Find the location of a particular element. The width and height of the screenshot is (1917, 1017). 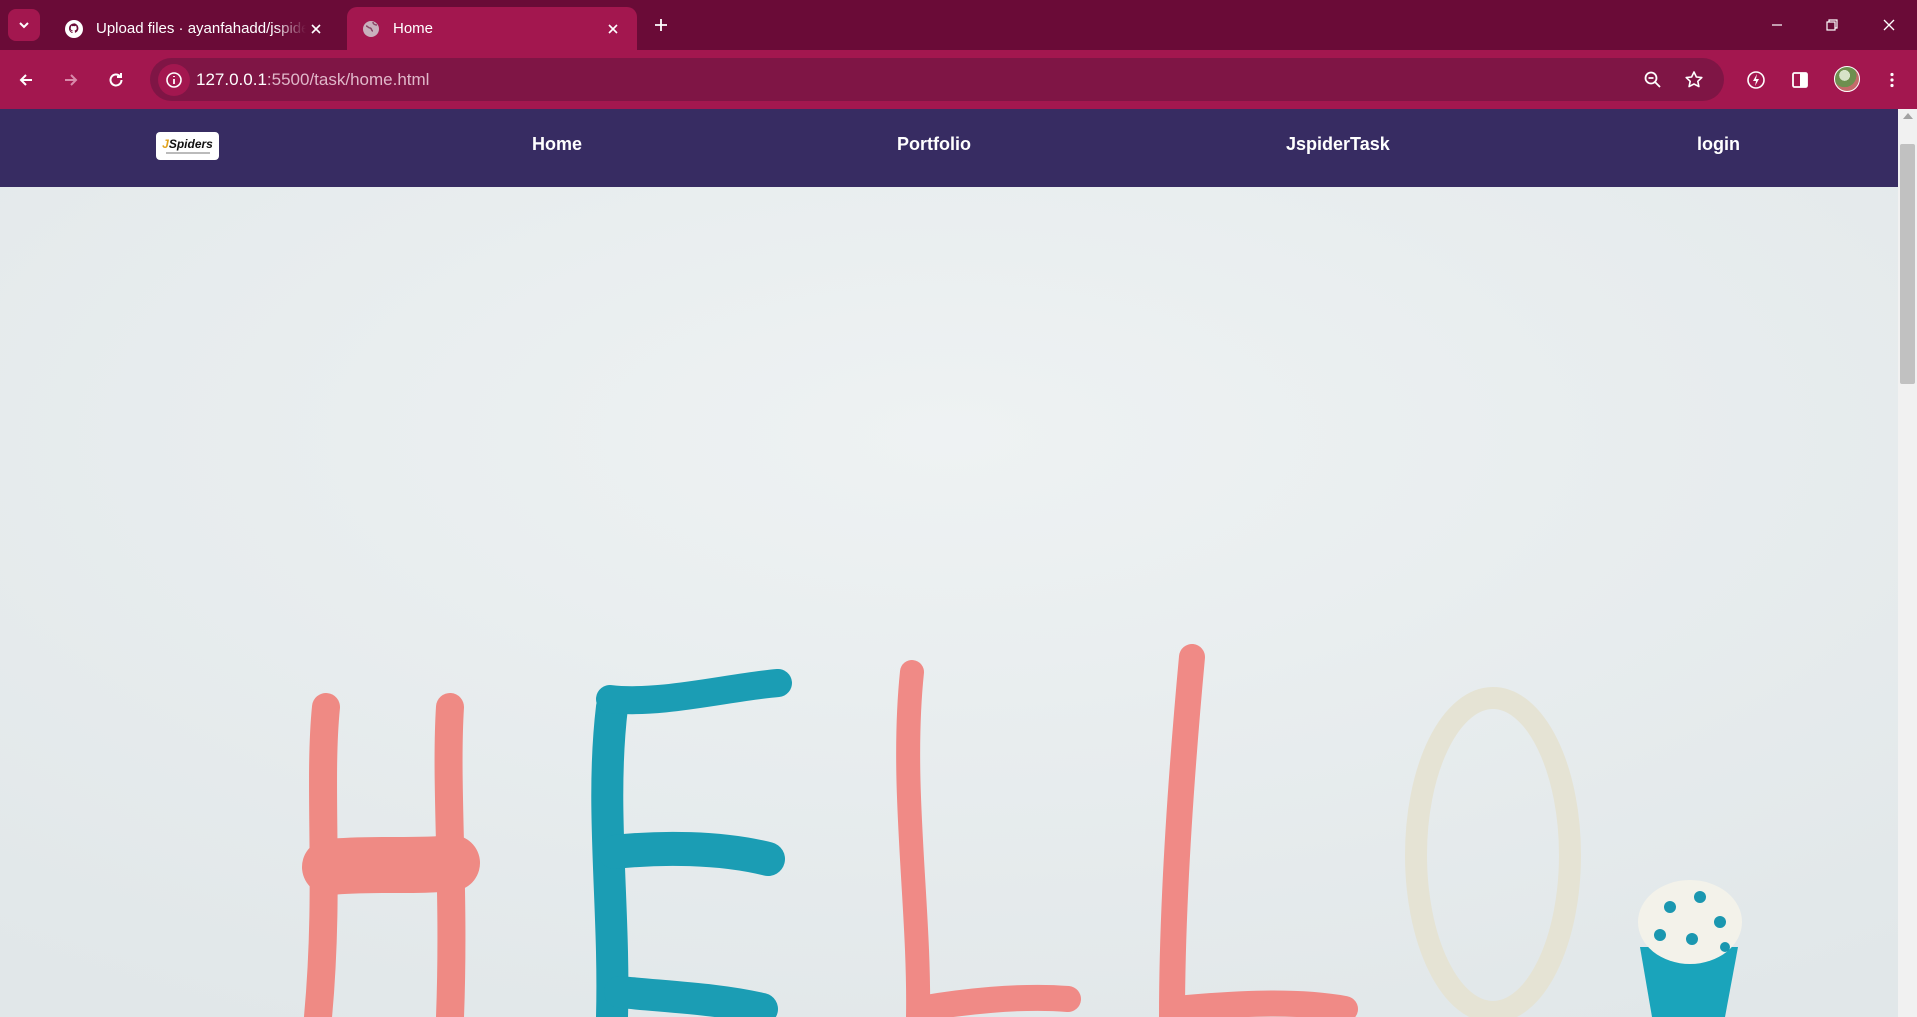

menu-button is located at coordinates (1892, 80).